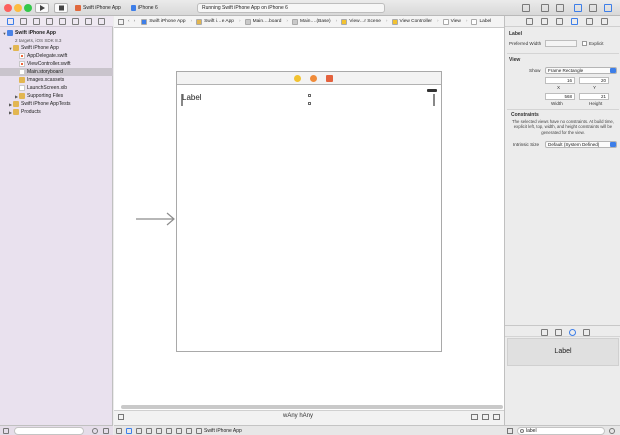 The image size is (620, 435). I want to click on simulate-location-icon, so click(189, 430).